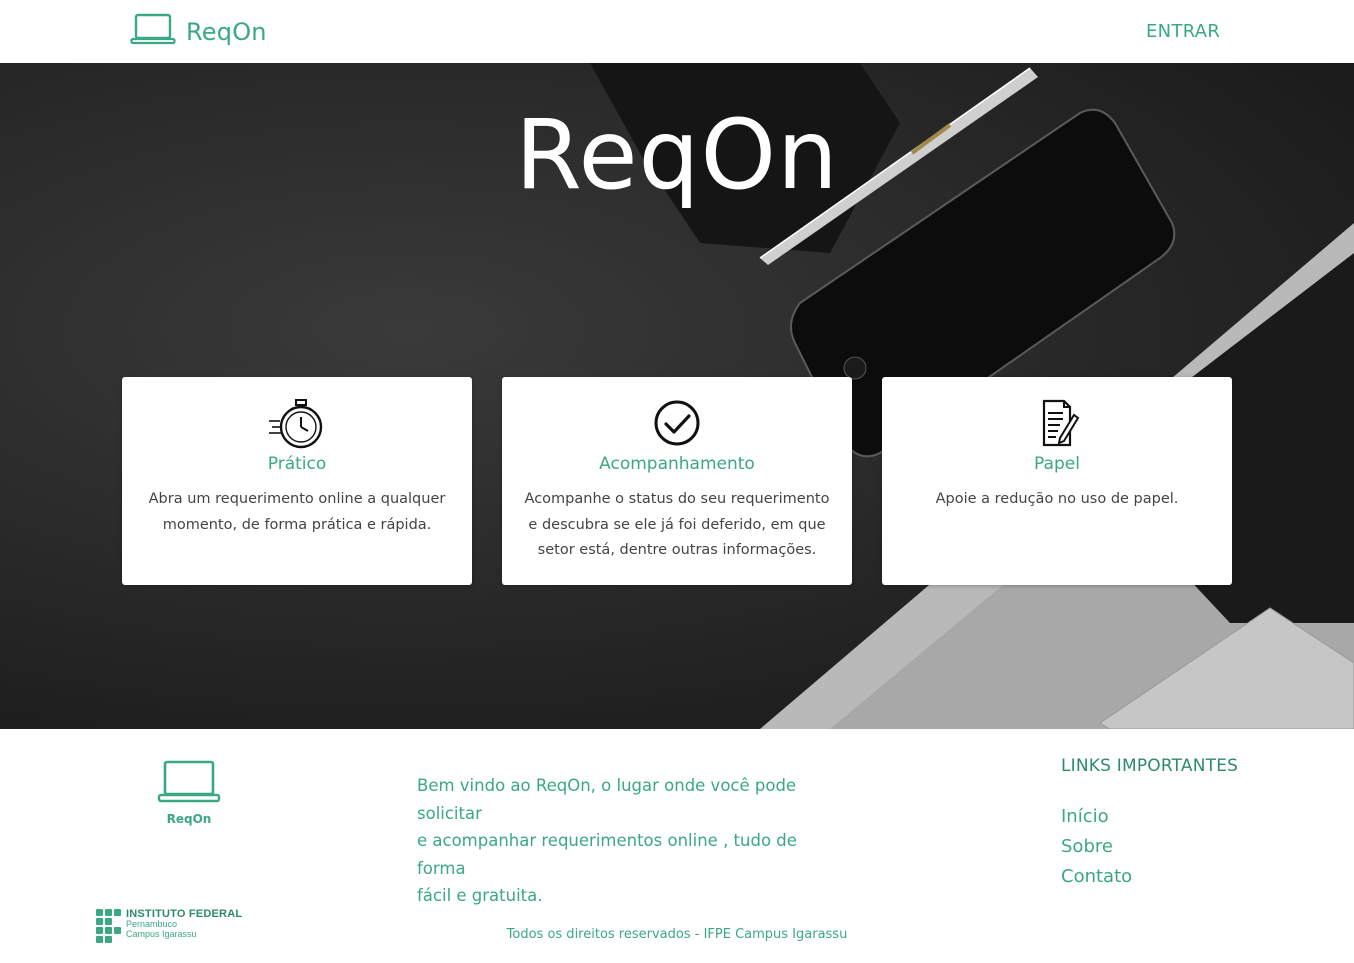  I want to click on brand-name: ReqOn, so click(226, 31).